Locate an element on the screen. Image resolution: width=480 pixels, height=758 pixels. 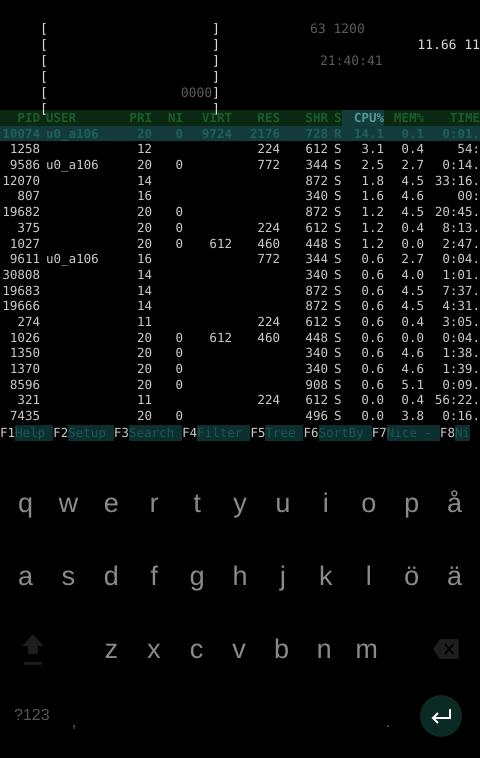
process-row: 807 16 340 S 1.6 4.6 00: is located at coordinates (240, 196).